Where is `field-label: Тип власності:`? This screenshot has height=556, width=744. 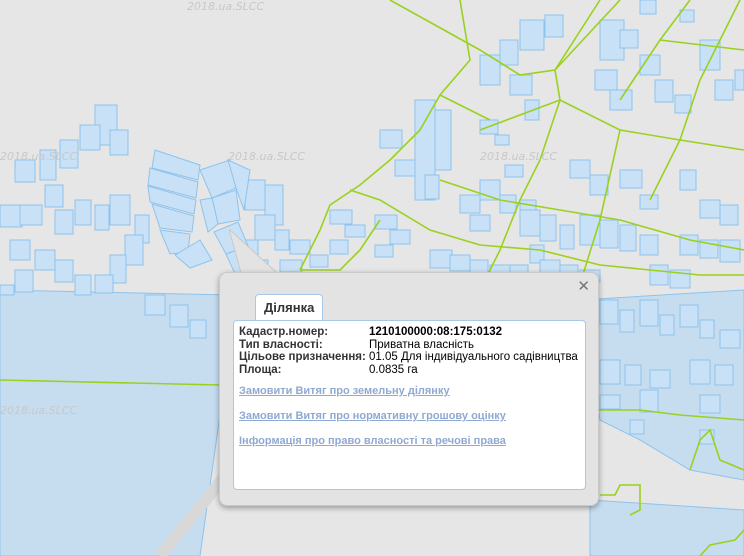
field-label: Тип власності: is located at coordinates (281, 344).